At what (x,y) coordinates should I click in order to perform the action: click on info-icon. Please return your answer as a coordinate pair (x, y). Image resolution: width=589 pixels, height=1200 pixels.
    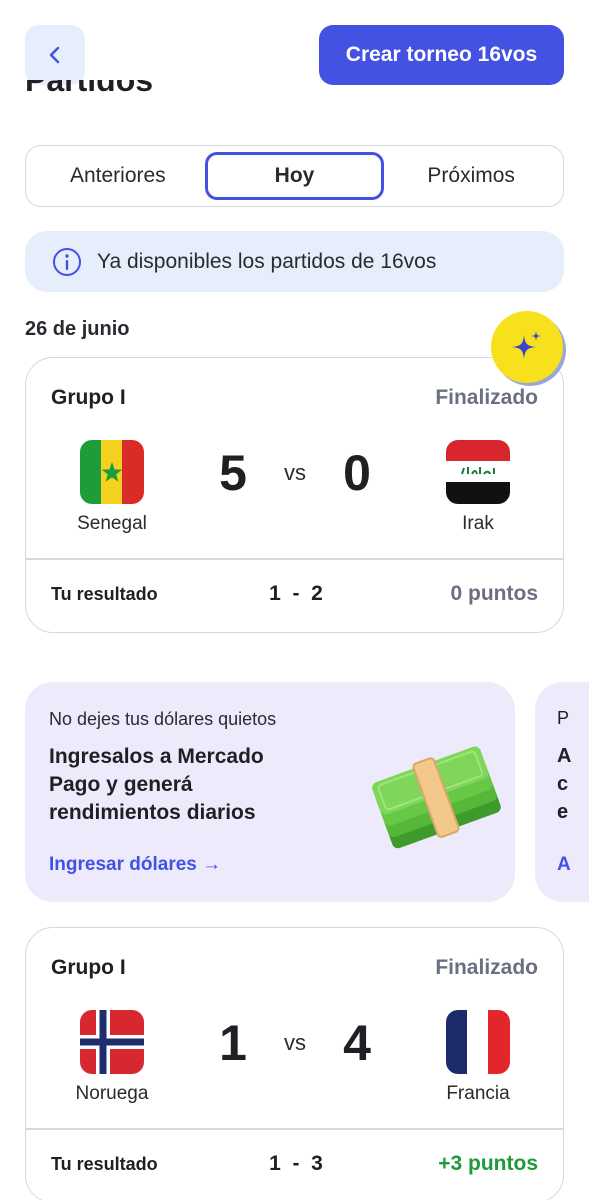
    Looking at the image, I should click on (67, 261).